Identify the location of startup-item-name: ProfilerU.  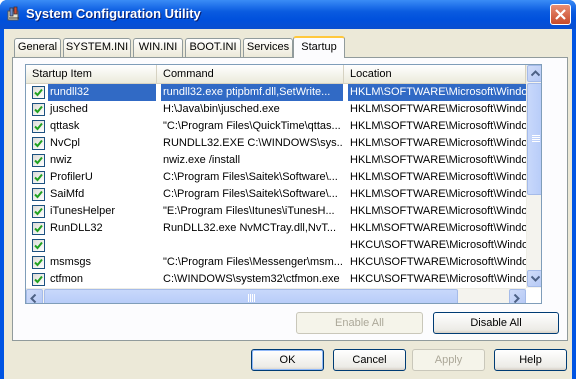
(71, 177).